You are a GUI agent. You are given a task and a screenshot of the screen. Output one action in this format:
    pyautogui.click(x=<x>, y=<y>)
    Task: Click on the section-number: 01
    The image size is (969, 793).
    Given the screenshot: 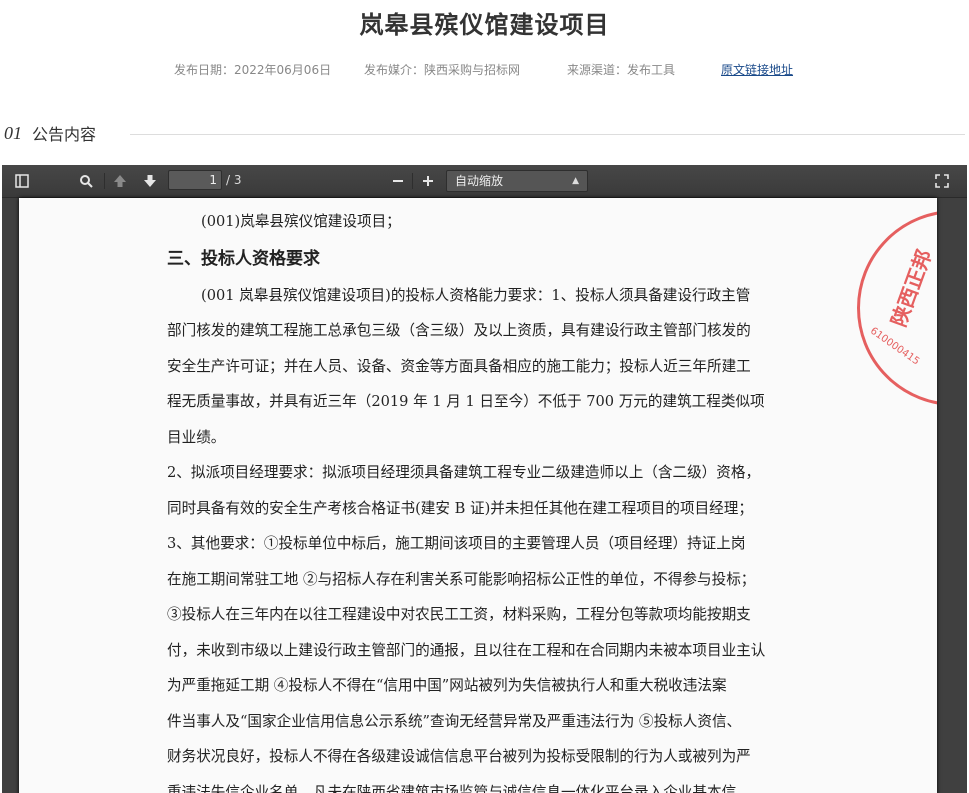 What is the action you would take?
    pyautogui.click(x=13, y=132)
    